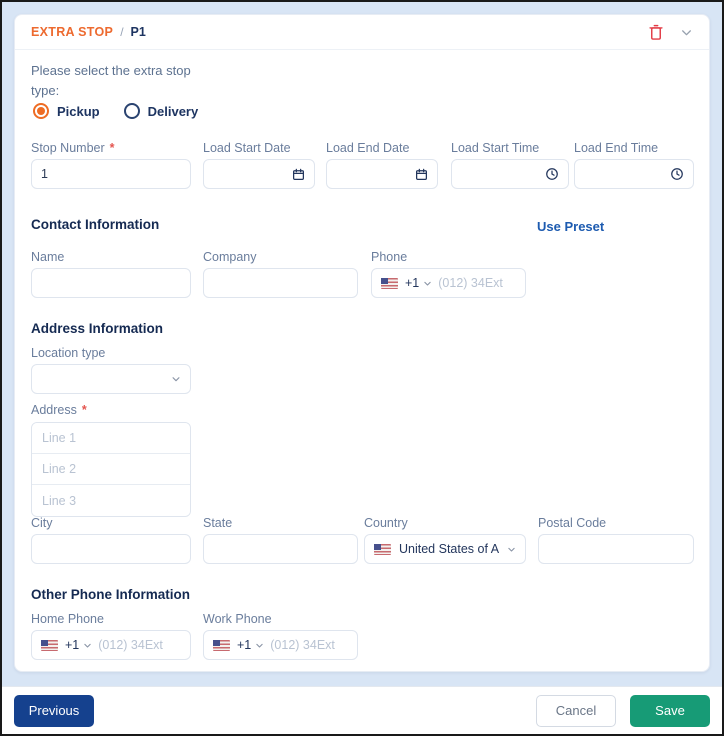 Image resolution: width=724 pixels, height=736 pixels. I want to click on load-start-date-input, so click(249, 174).